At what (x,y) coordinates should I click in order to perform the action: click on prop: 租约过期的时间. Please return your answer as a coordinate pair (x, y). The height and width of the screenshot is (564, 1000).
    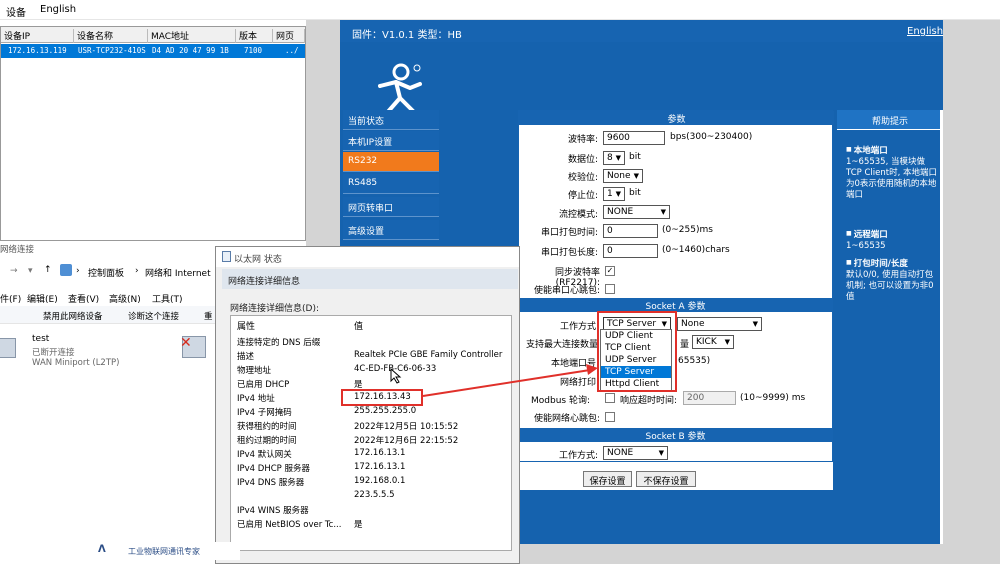
    Looking at the image, I should click on (267, 441).